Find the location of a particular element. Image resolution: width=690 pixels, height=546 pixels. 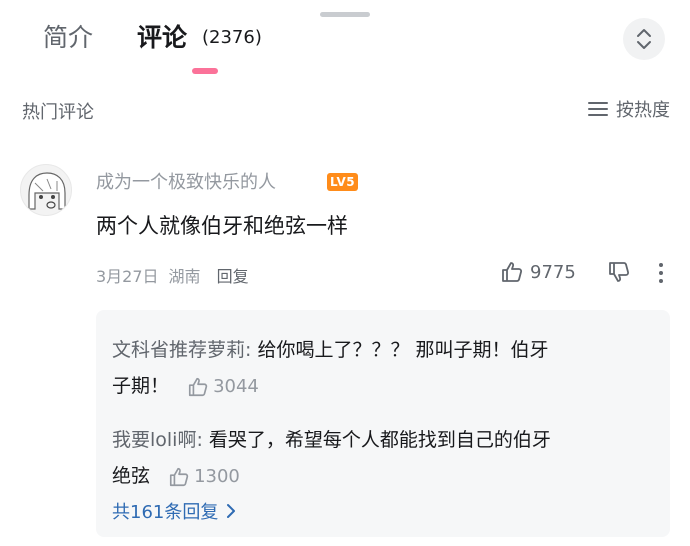

level-badge: LV5 is located at coordinates (343, 182).